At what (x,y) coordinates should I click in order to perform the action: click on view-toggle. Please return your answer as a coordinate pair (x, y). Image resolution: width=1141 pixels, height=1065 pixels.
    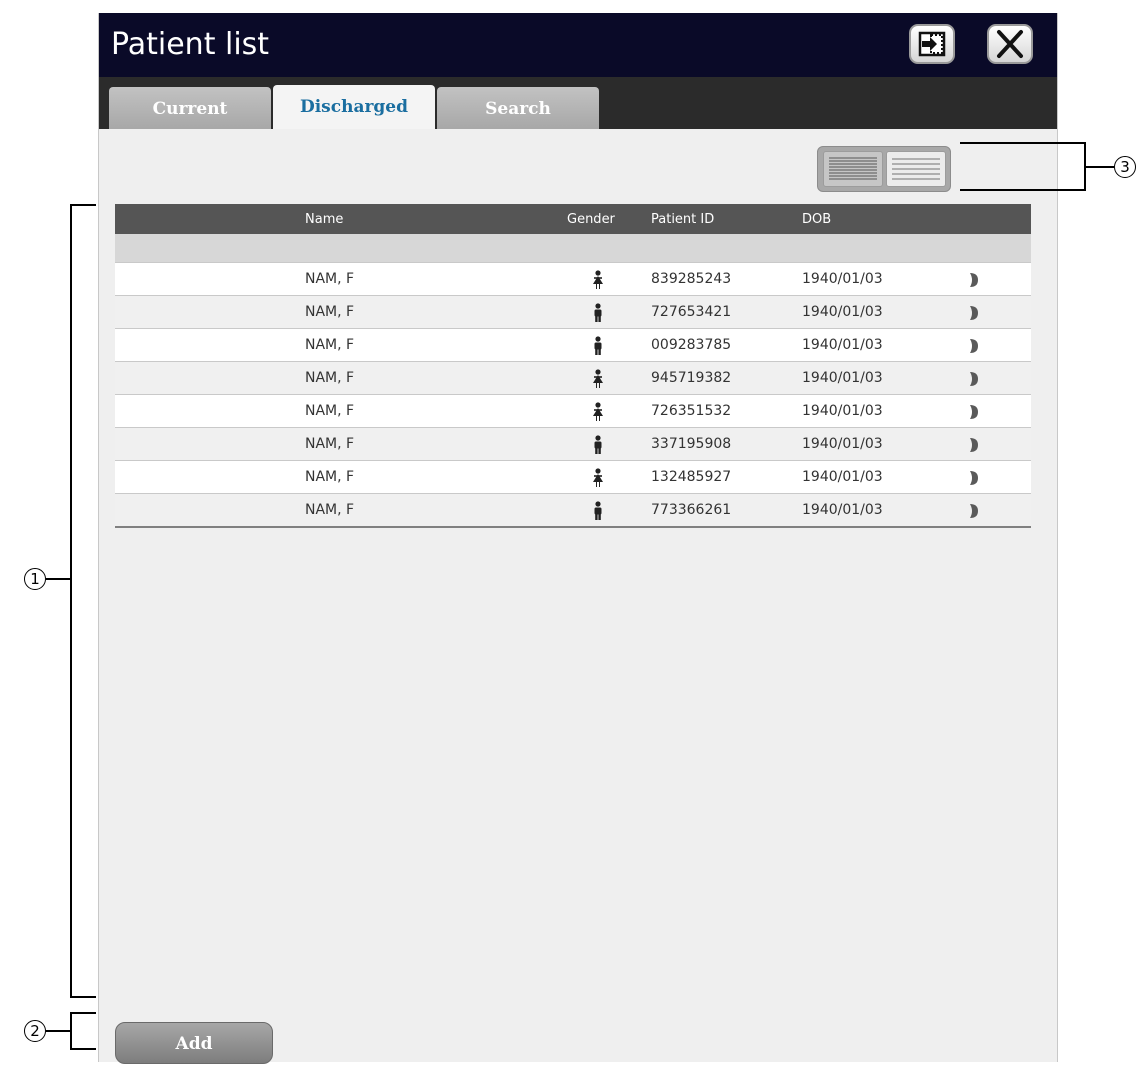
    Looking at the image, I should click on (884, 169).